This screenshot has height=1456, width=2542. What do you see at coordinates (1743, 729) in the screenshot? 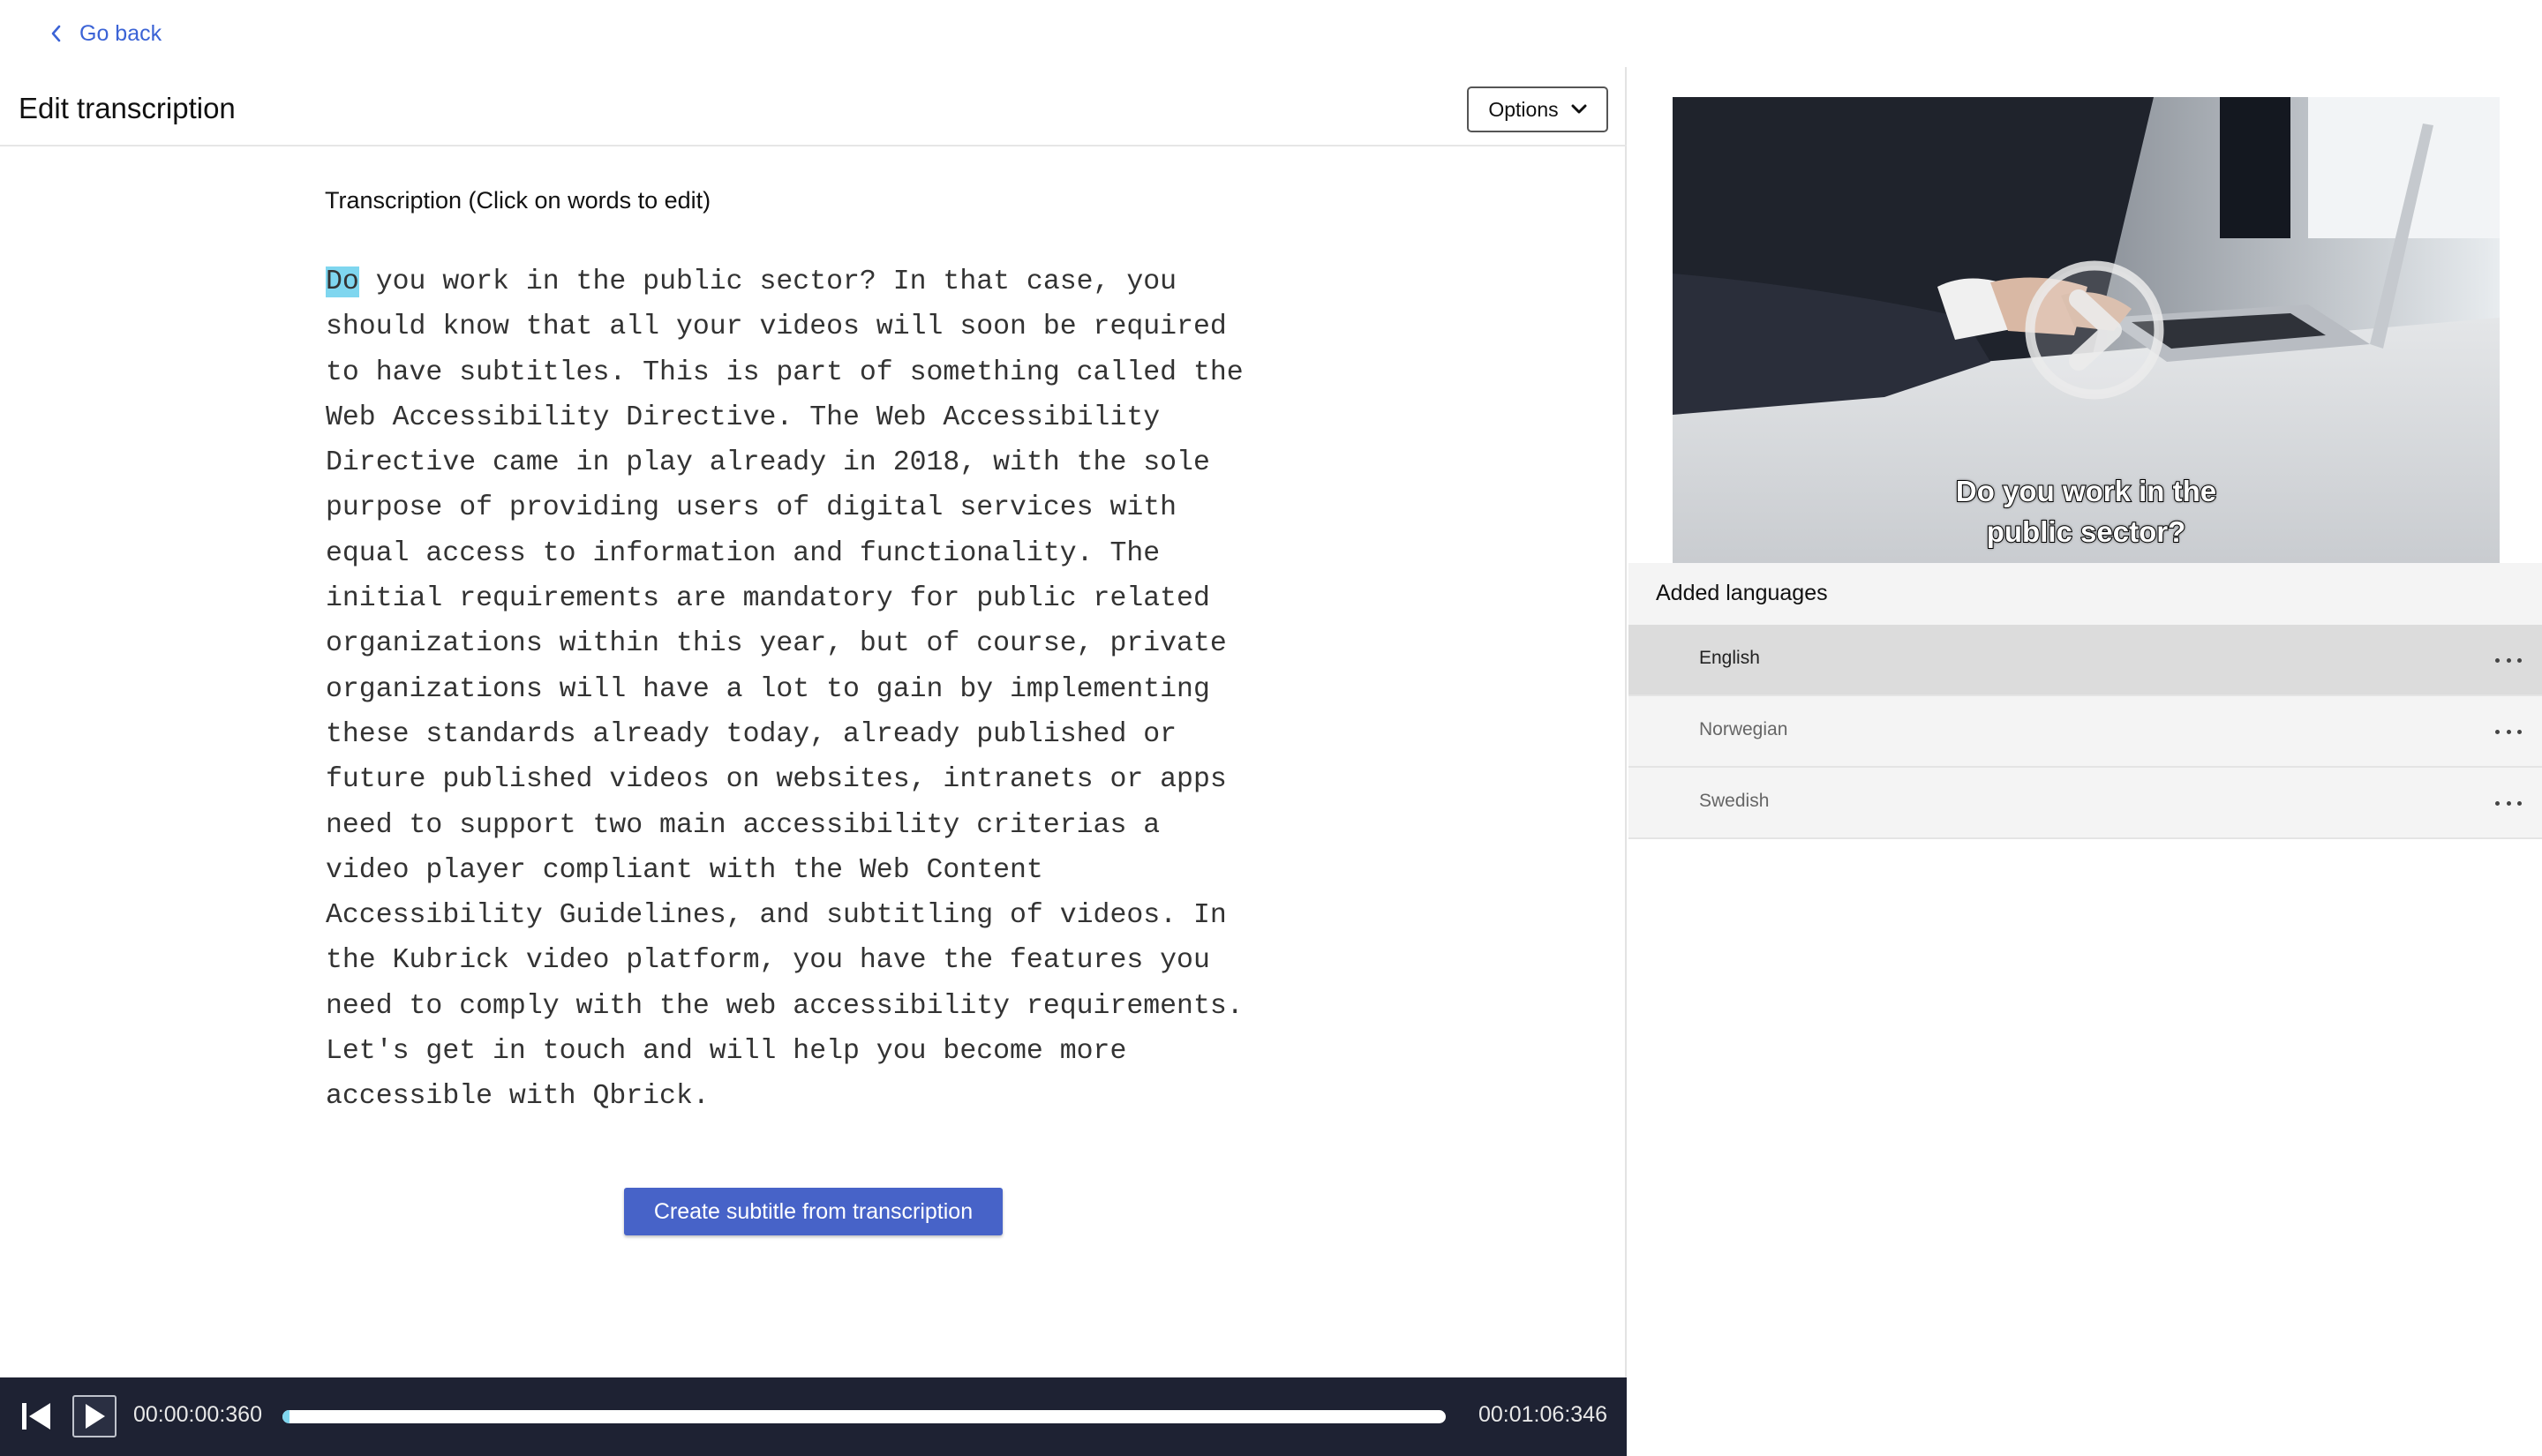
I see `language-label: Norwegian` at bounding box center [1743, 729].